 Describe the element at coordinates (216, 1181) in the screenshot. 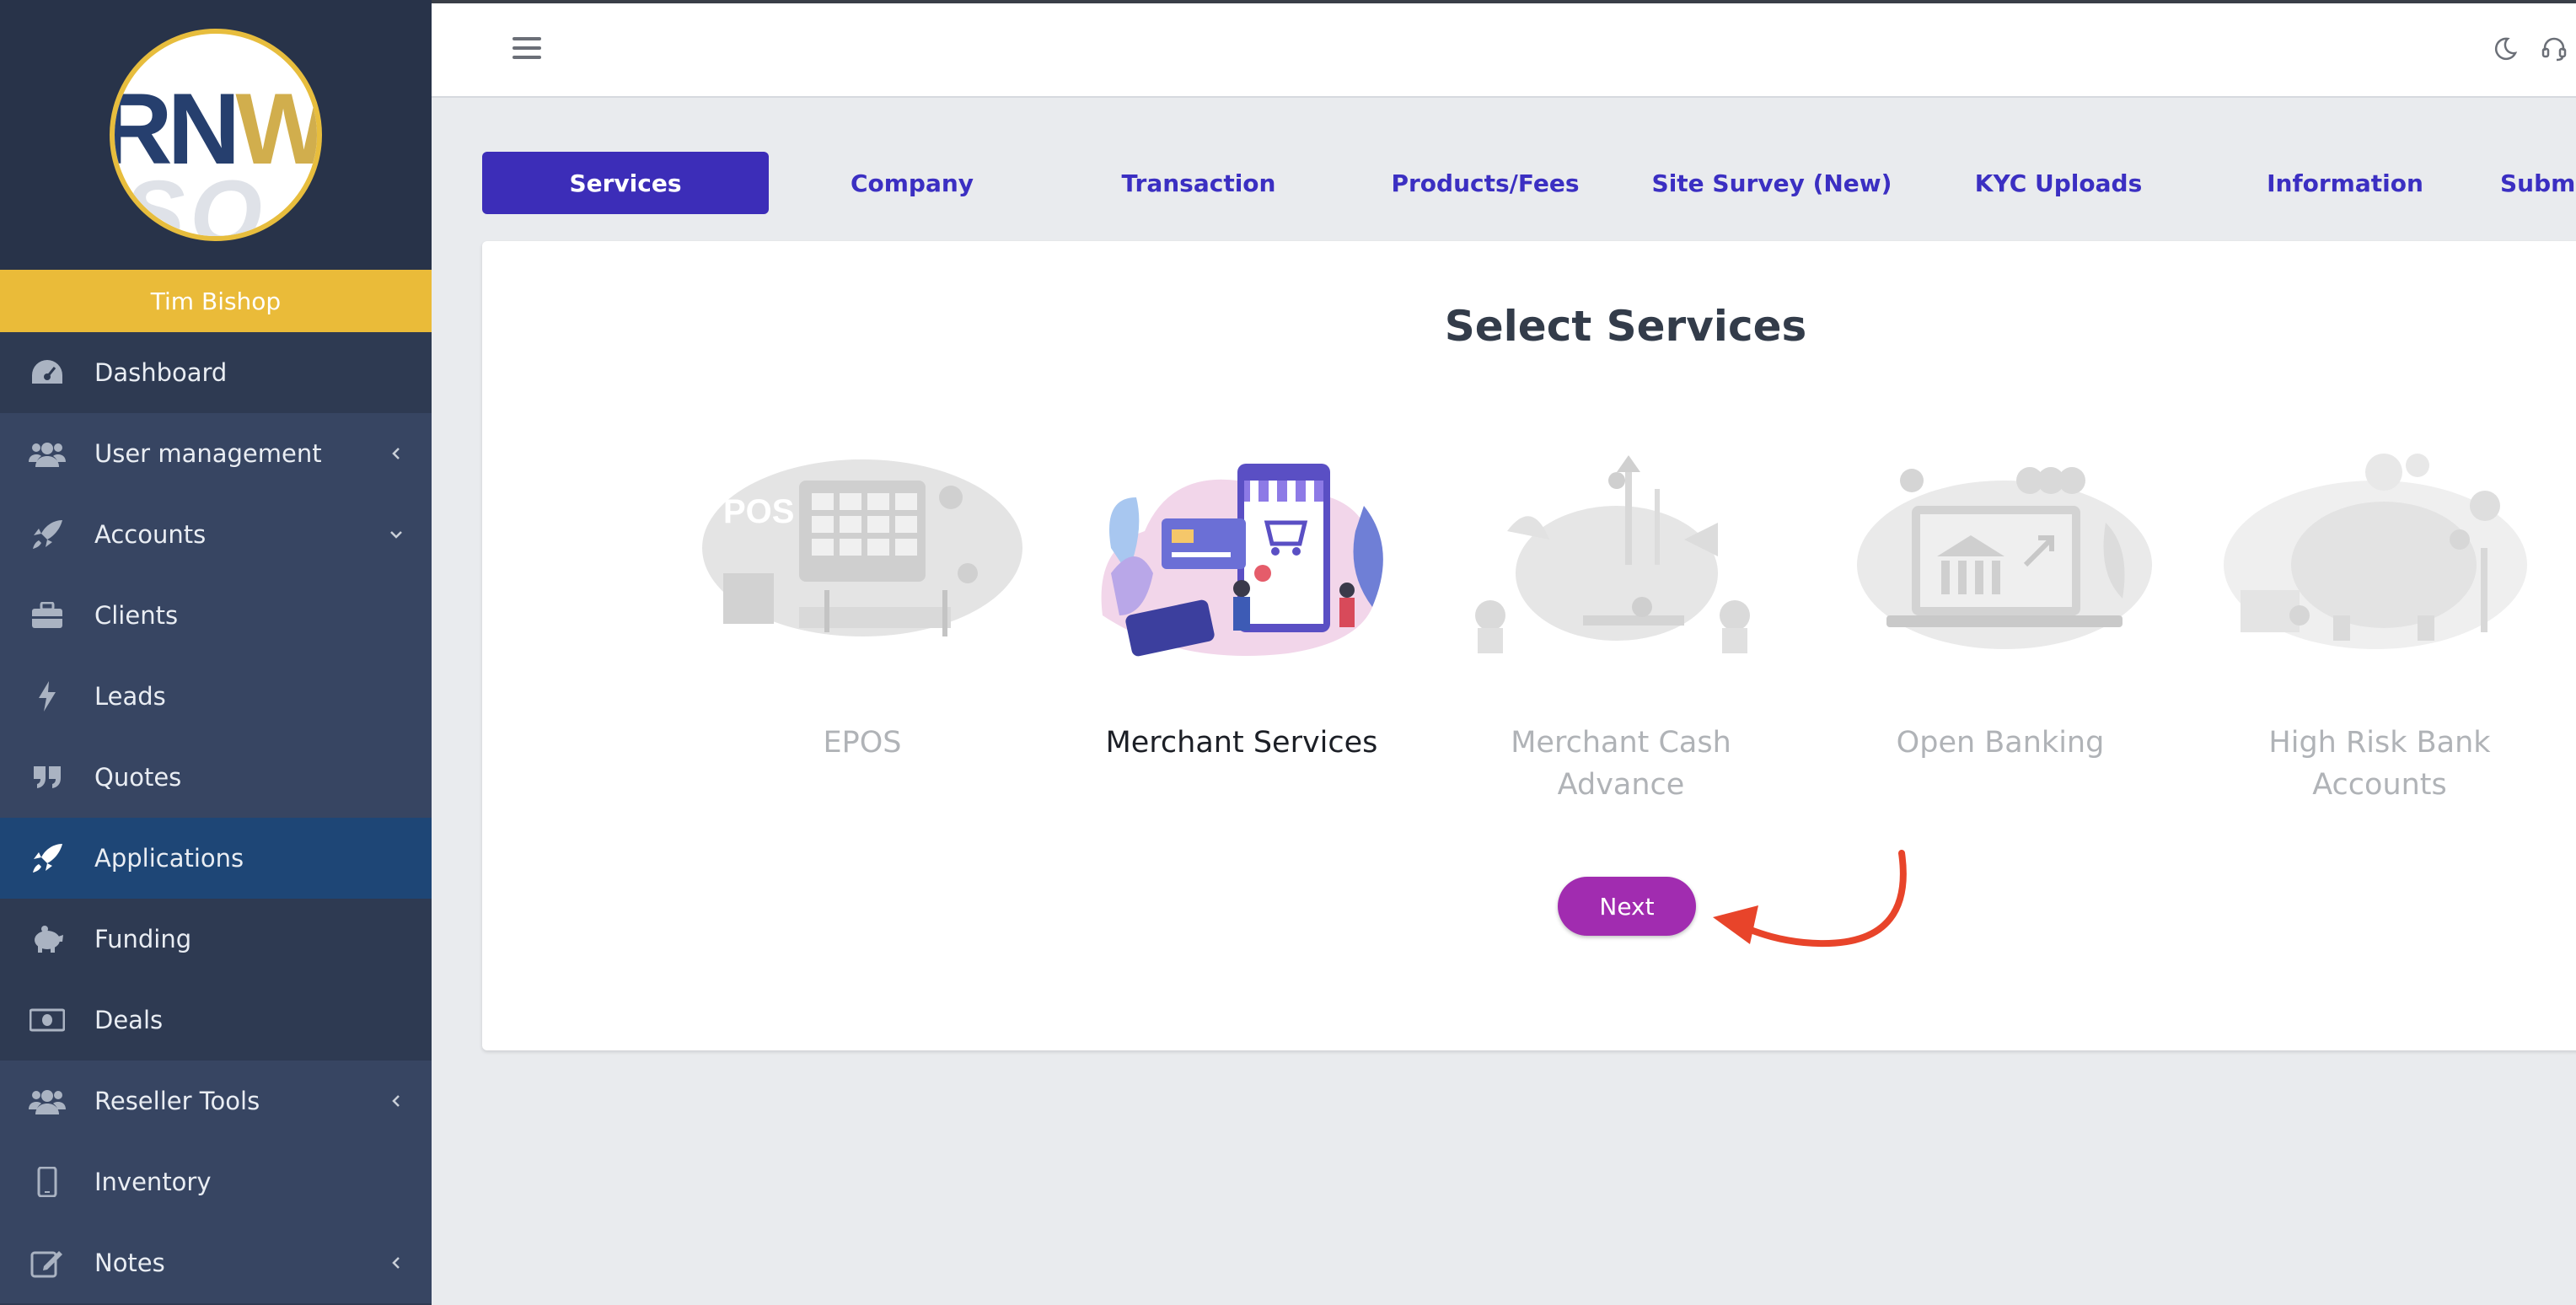

I see `sidebar-item-inventory: Inventory` at that location.